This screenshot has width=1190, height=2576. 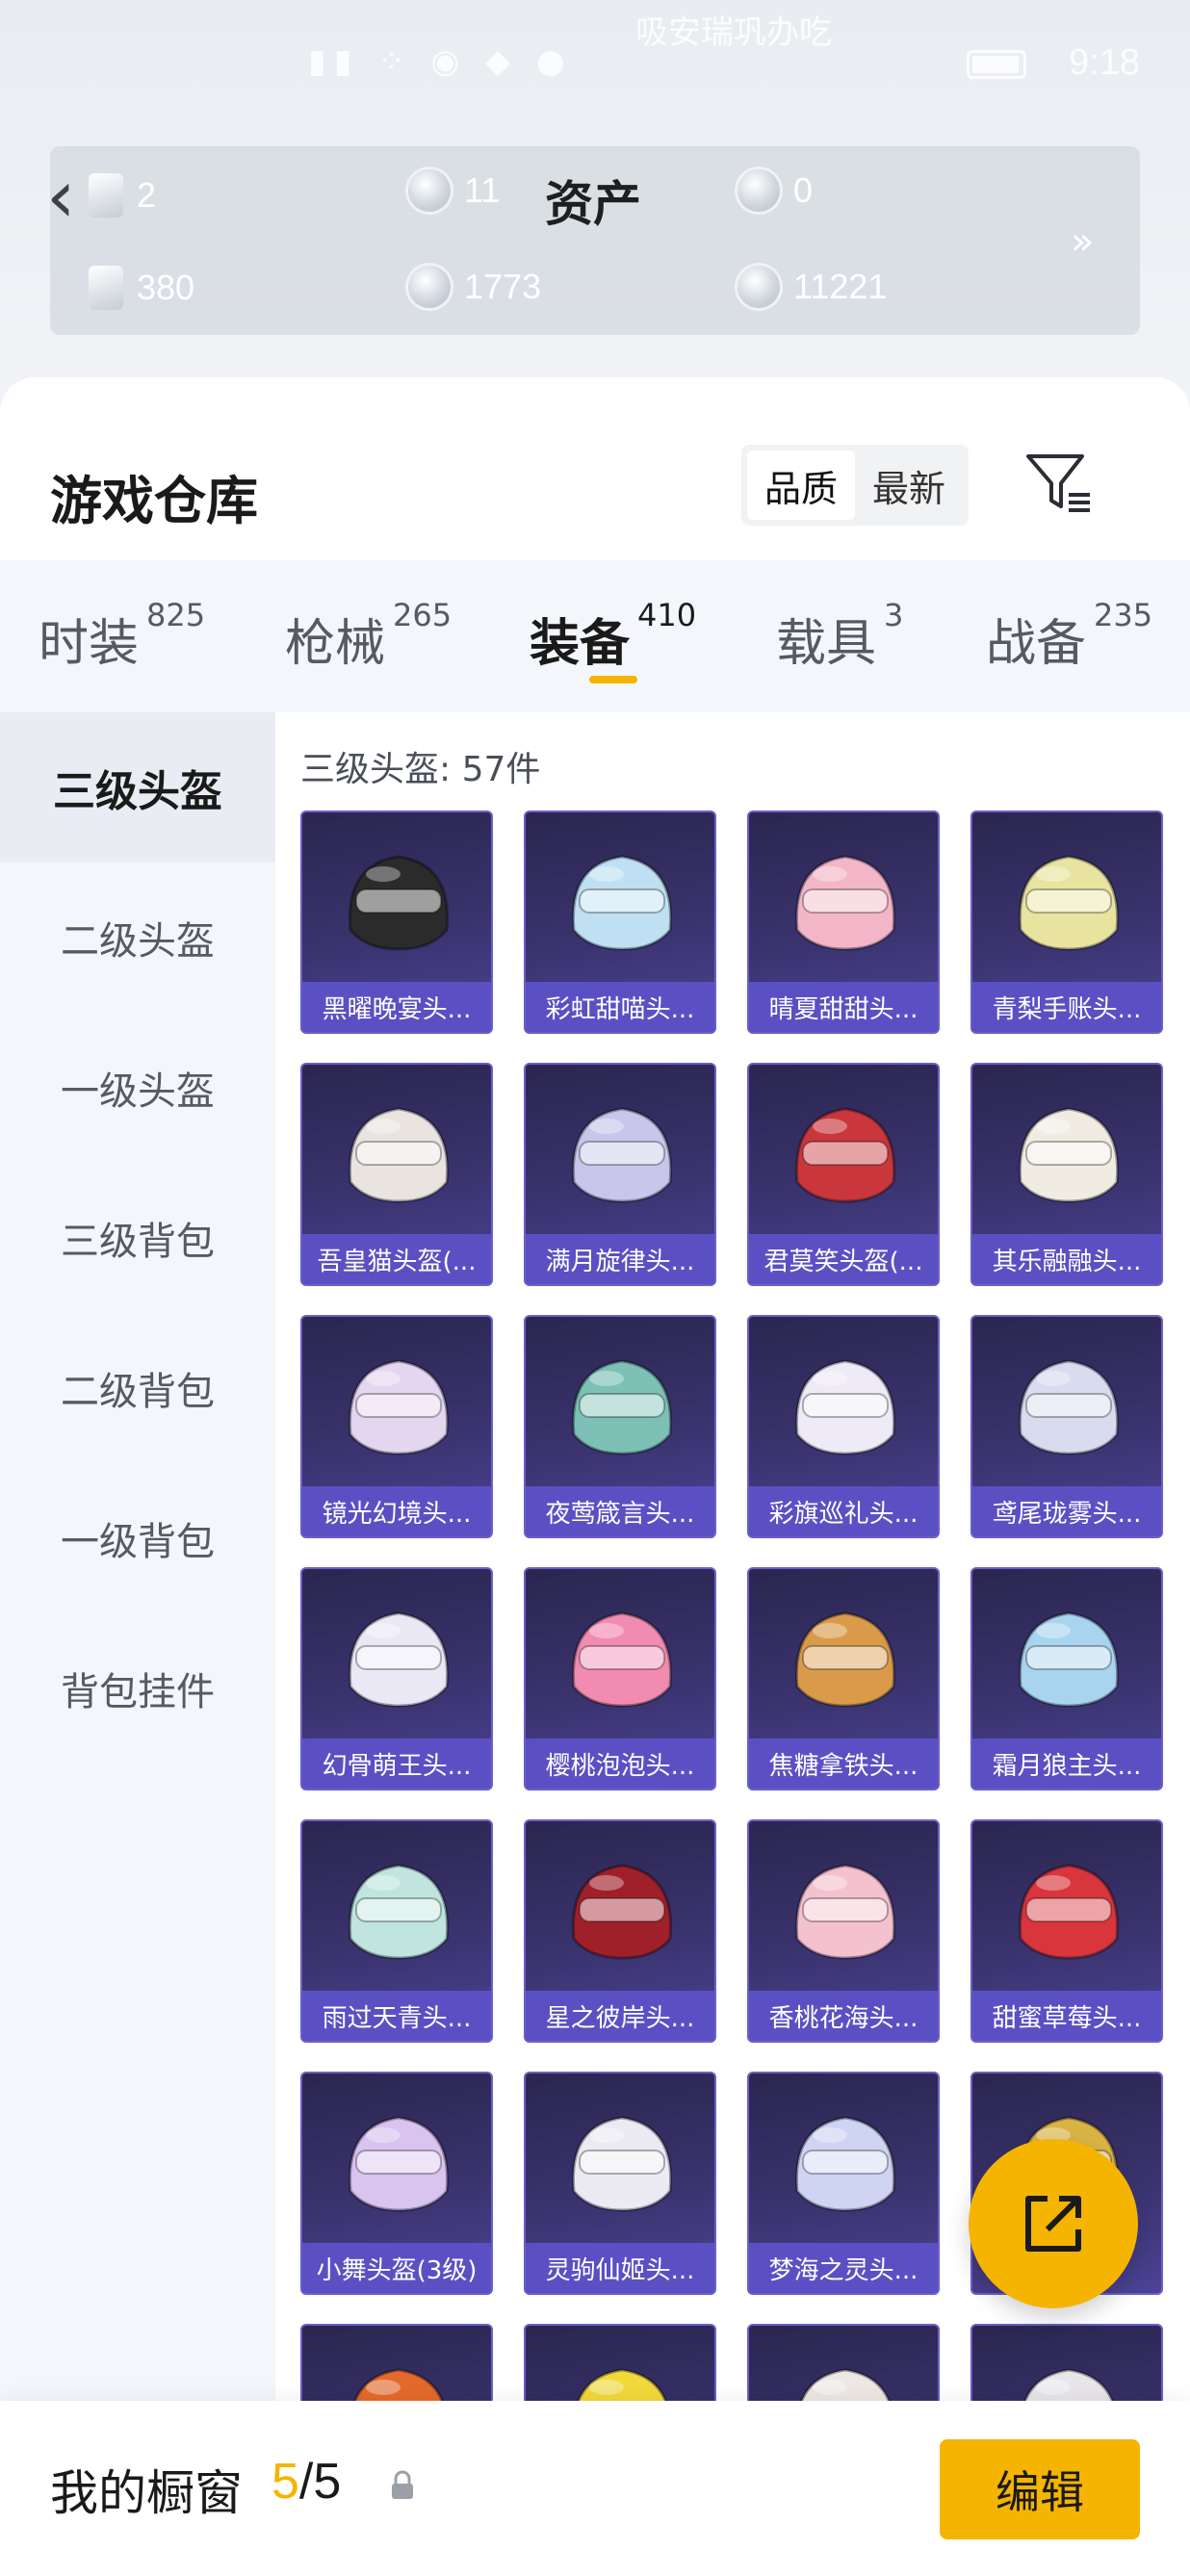 I want to click on tab-firearms: 枪械 265, so click(x=369, y=636).